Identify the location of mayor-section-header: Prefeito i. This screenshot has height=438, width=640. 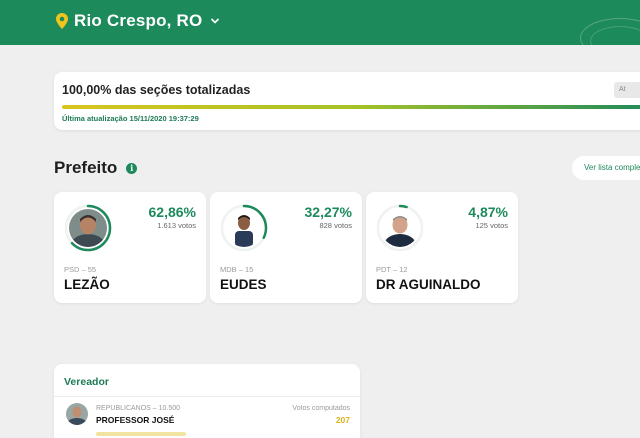
(96, 168).